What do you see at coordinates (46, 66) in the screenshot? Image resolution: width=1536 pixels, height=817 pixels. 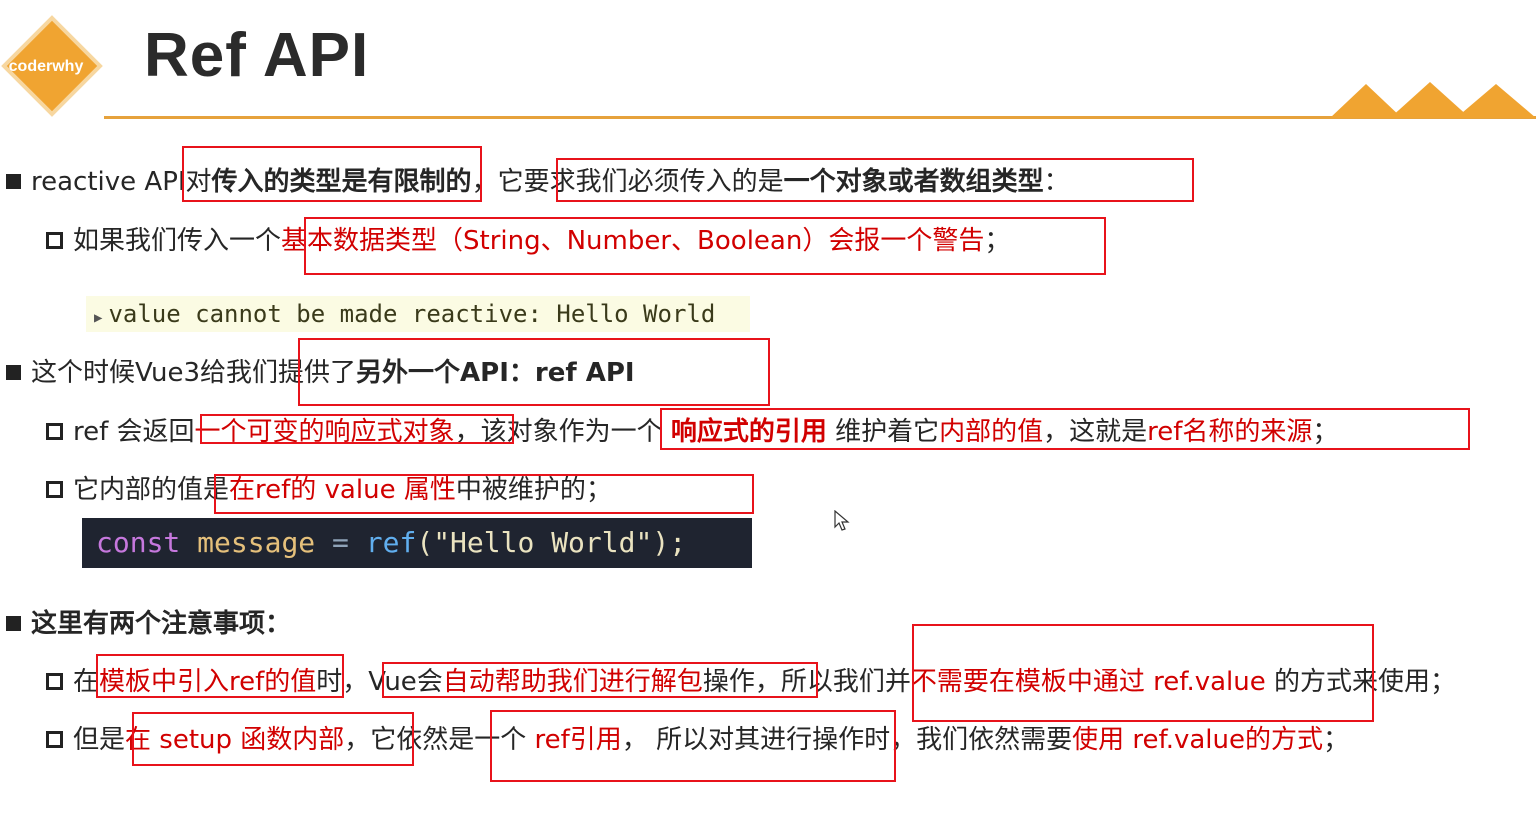 I see `logo-text: coderwhy` at bounding box center [46, 66].